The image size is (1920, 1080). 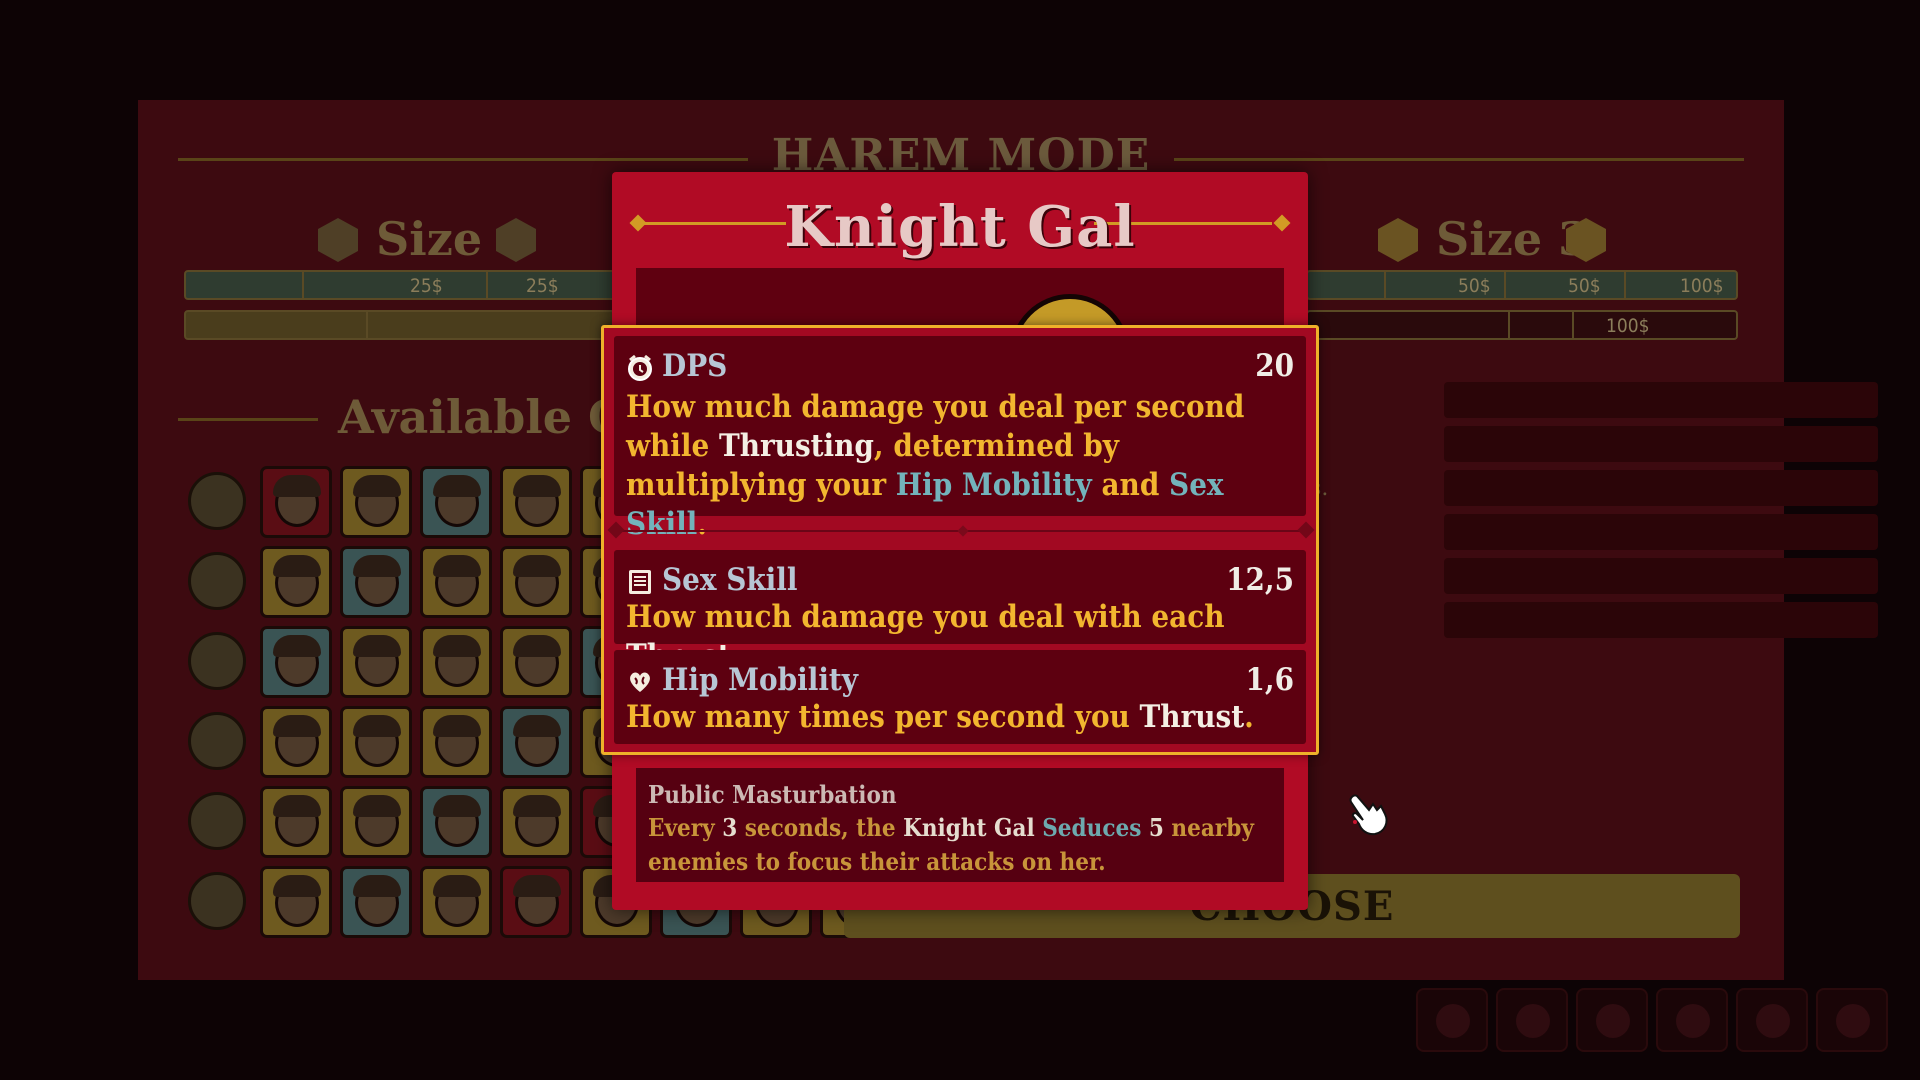 I want to click on trophy-icon, so click(x=1853, y=1021).